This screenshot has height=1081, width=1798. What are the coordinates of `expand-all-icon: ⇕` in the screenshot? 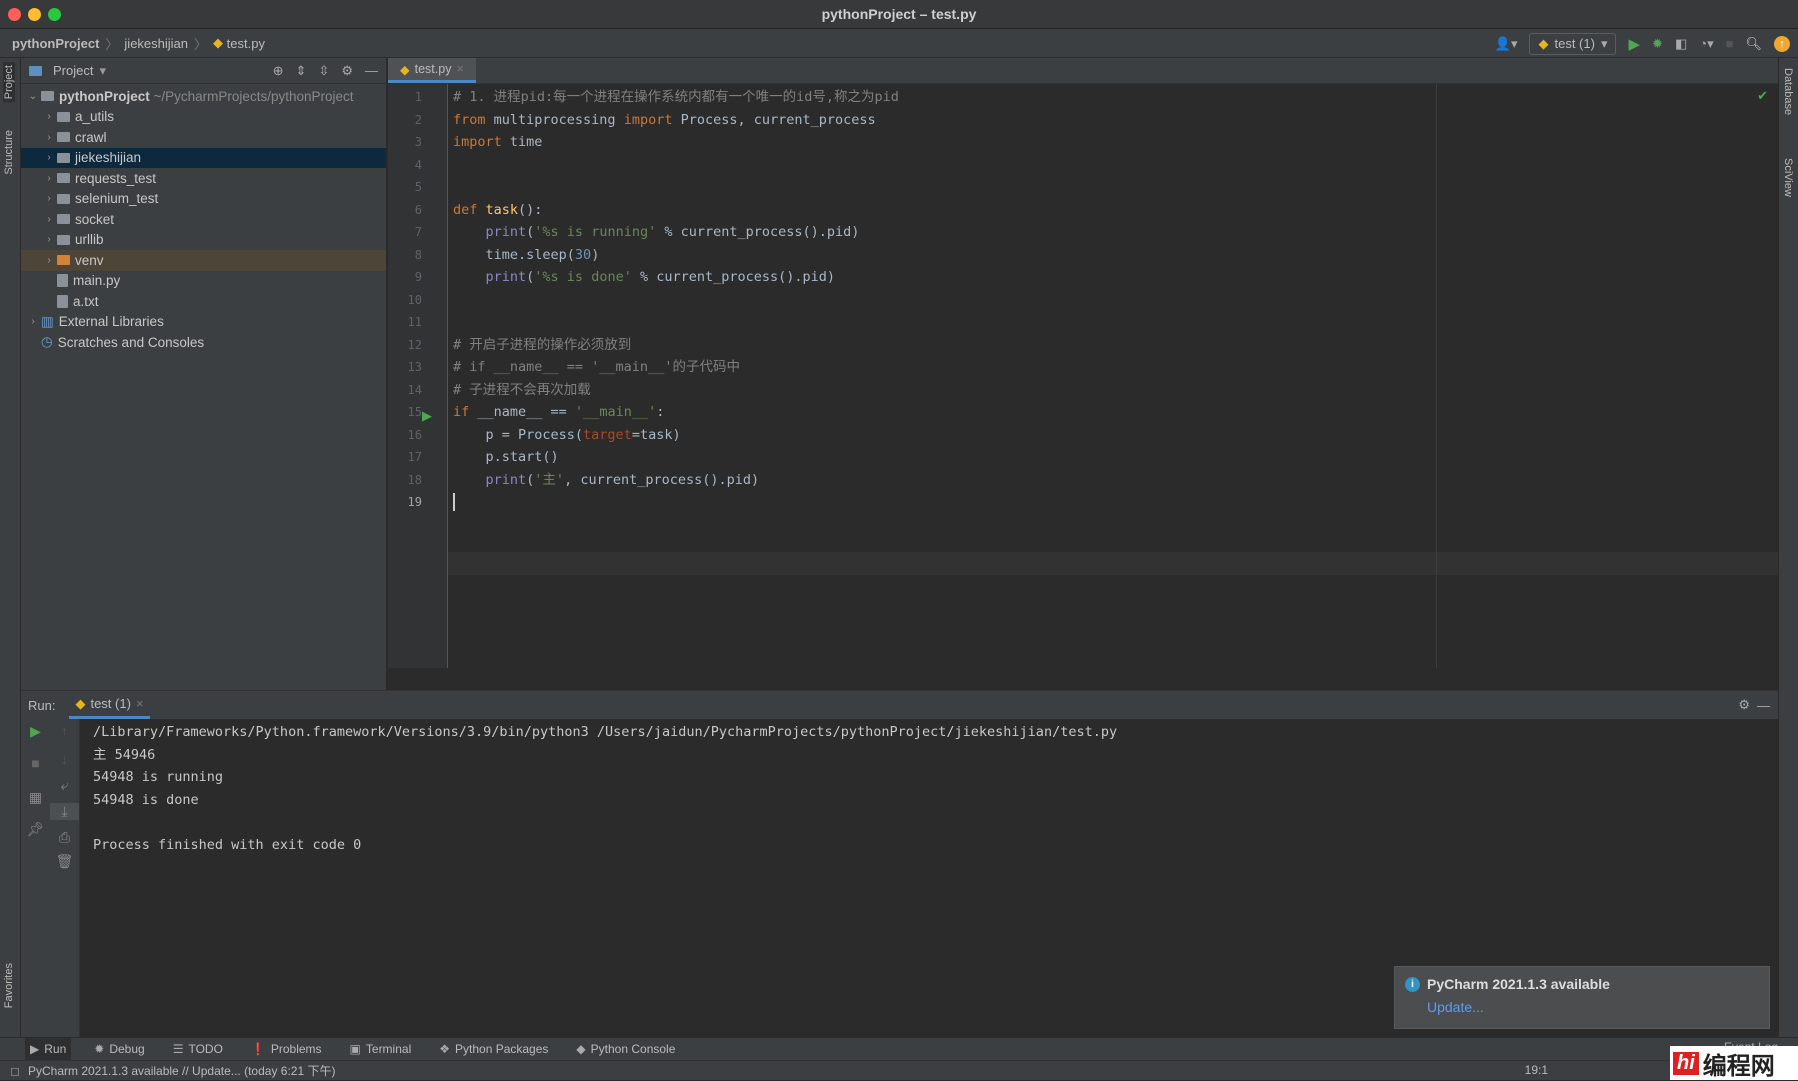 It's located at (301, 71).